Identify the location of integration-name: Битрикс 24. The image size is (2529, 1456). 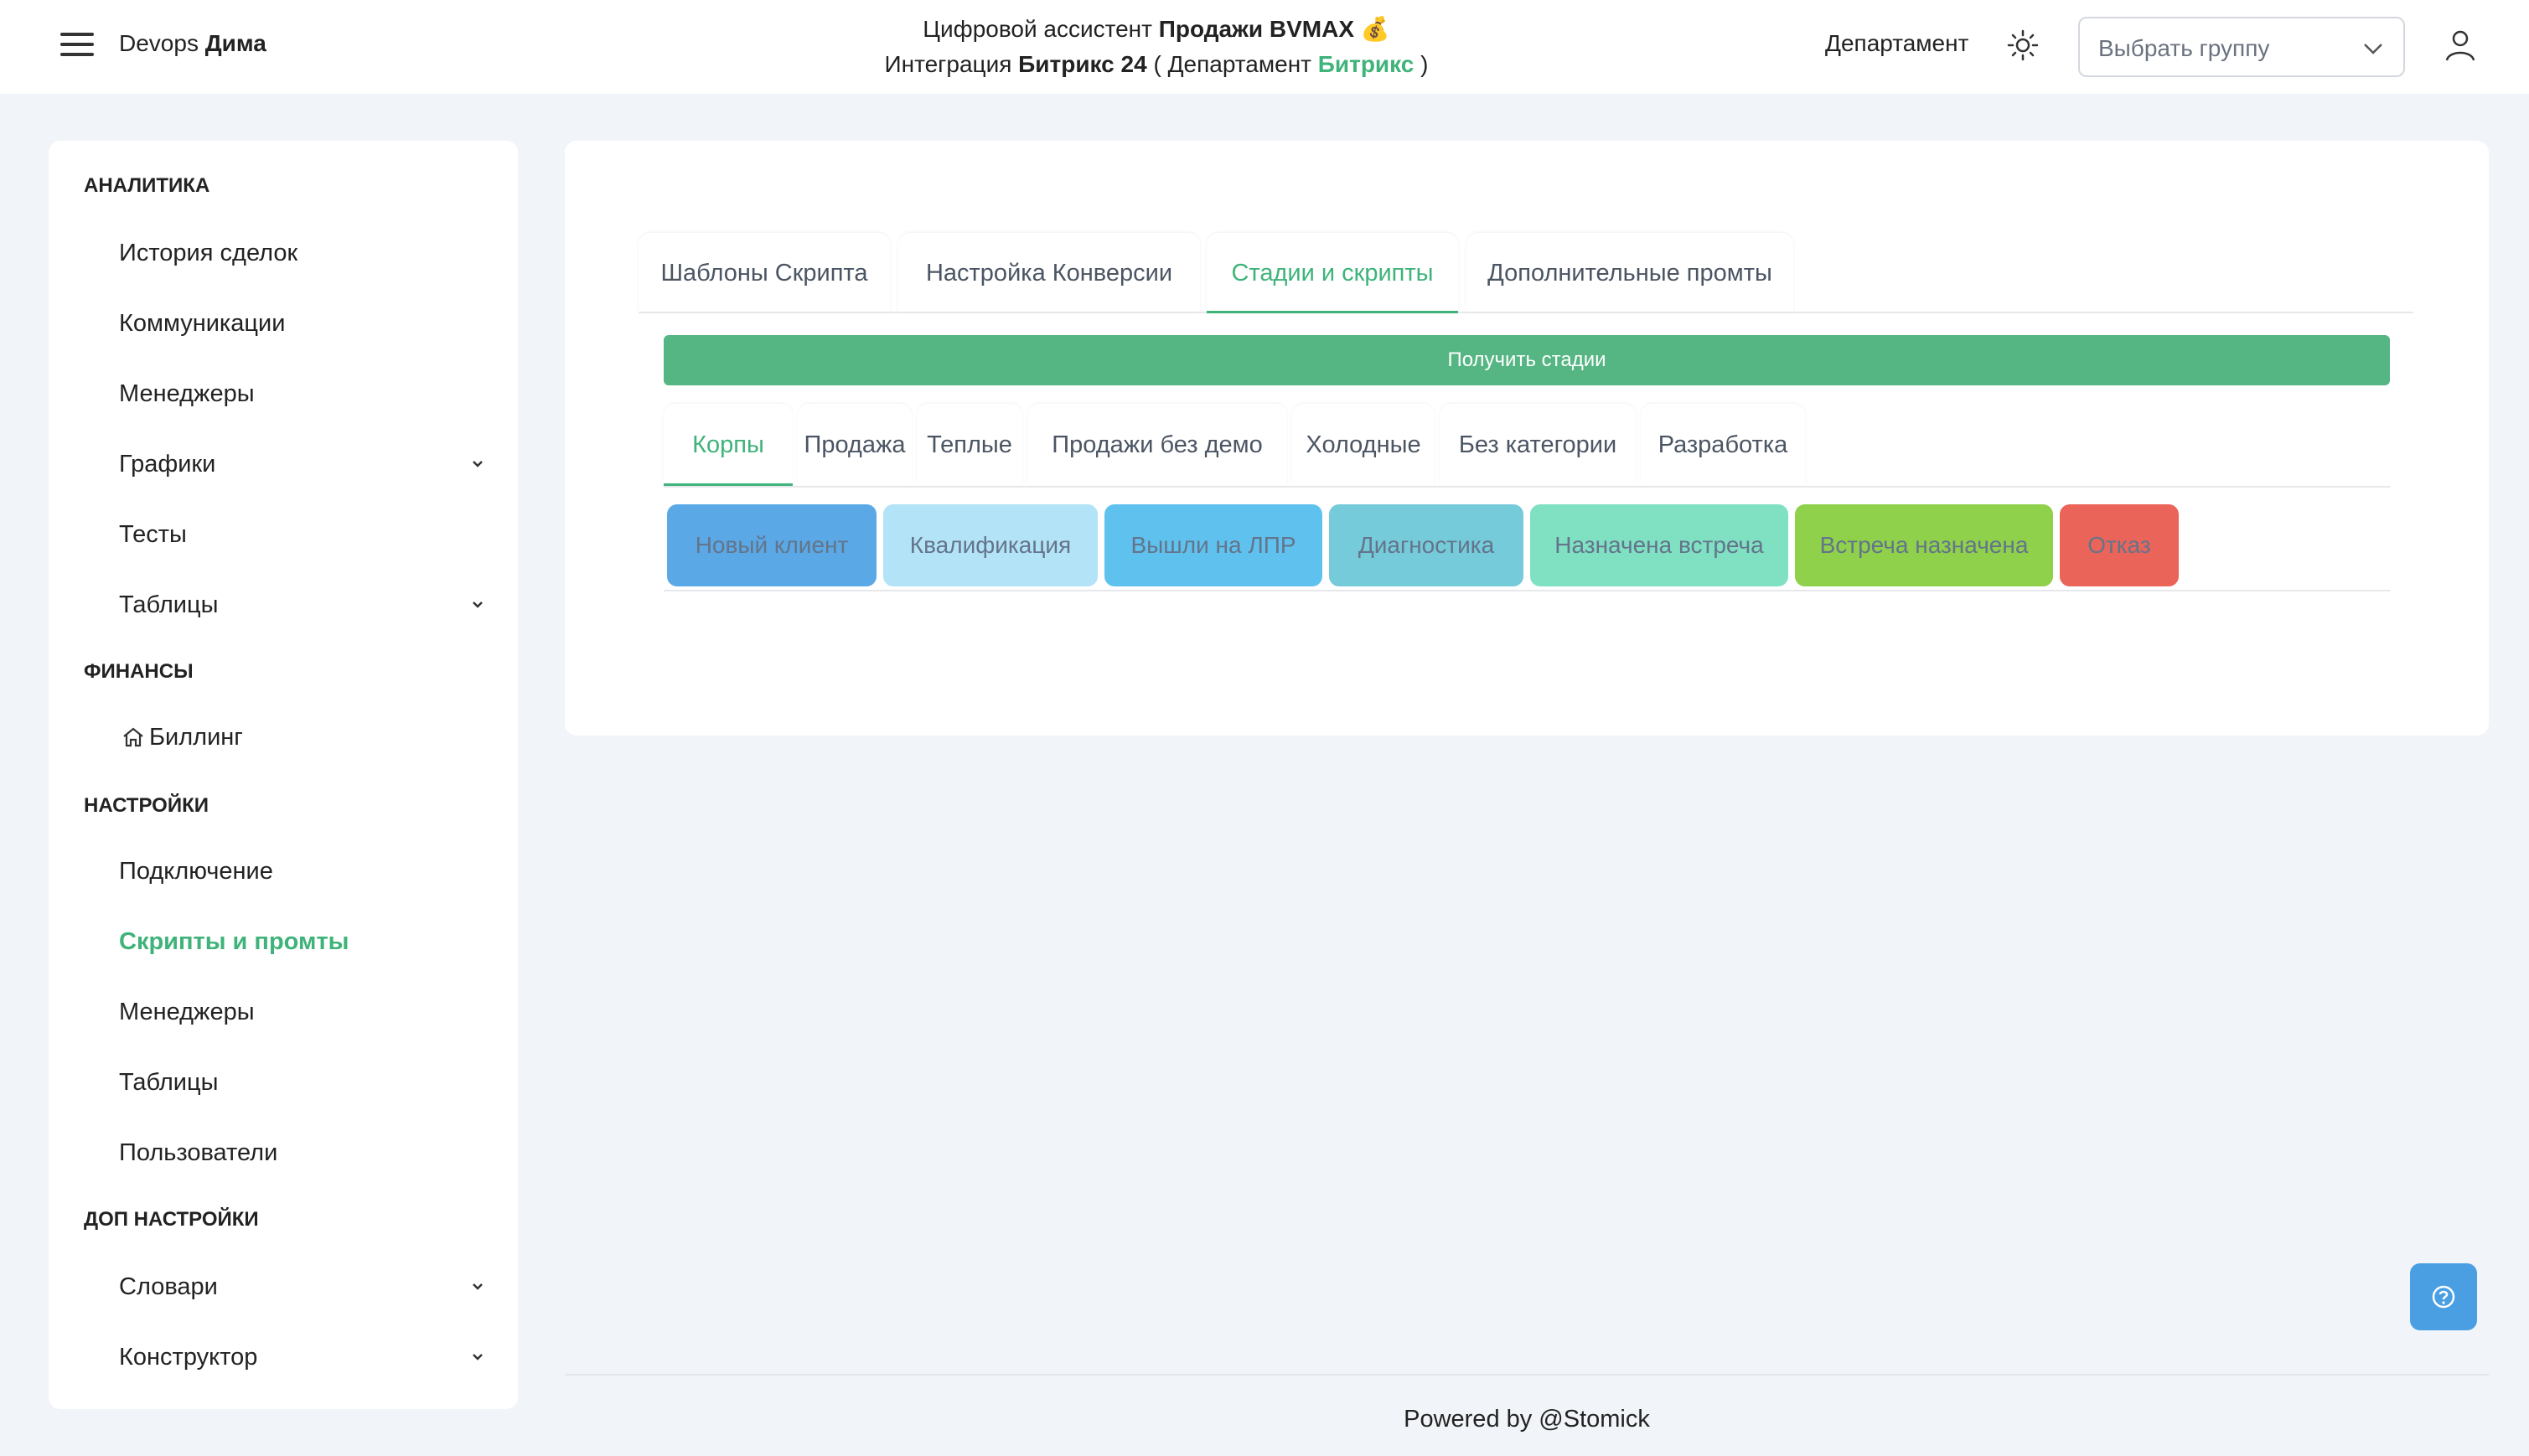
(1082, 64).